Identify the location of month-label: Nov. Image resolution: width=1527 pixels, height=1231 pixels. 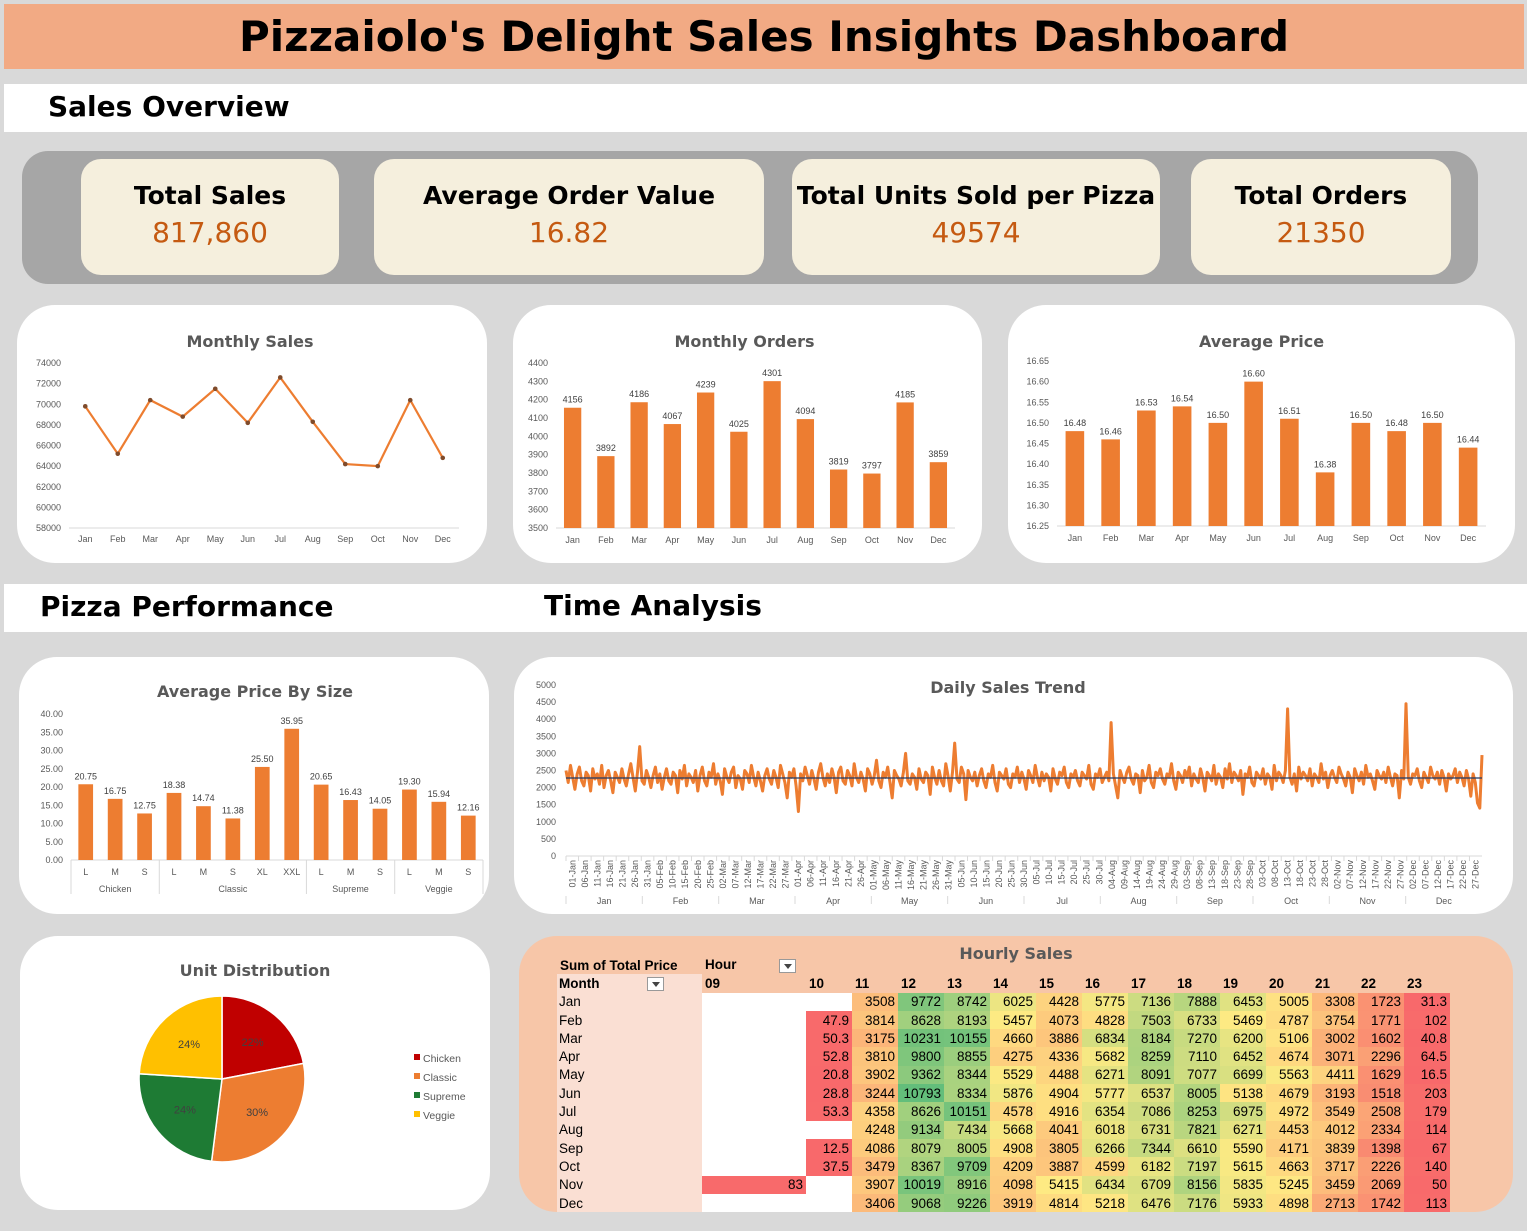
(629, 1184).